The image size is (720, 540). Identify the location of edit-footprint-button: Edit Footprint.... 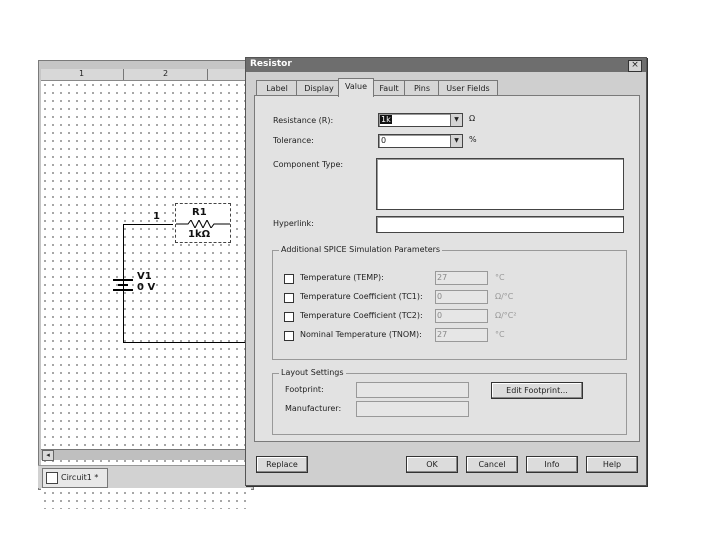
(537, 390).